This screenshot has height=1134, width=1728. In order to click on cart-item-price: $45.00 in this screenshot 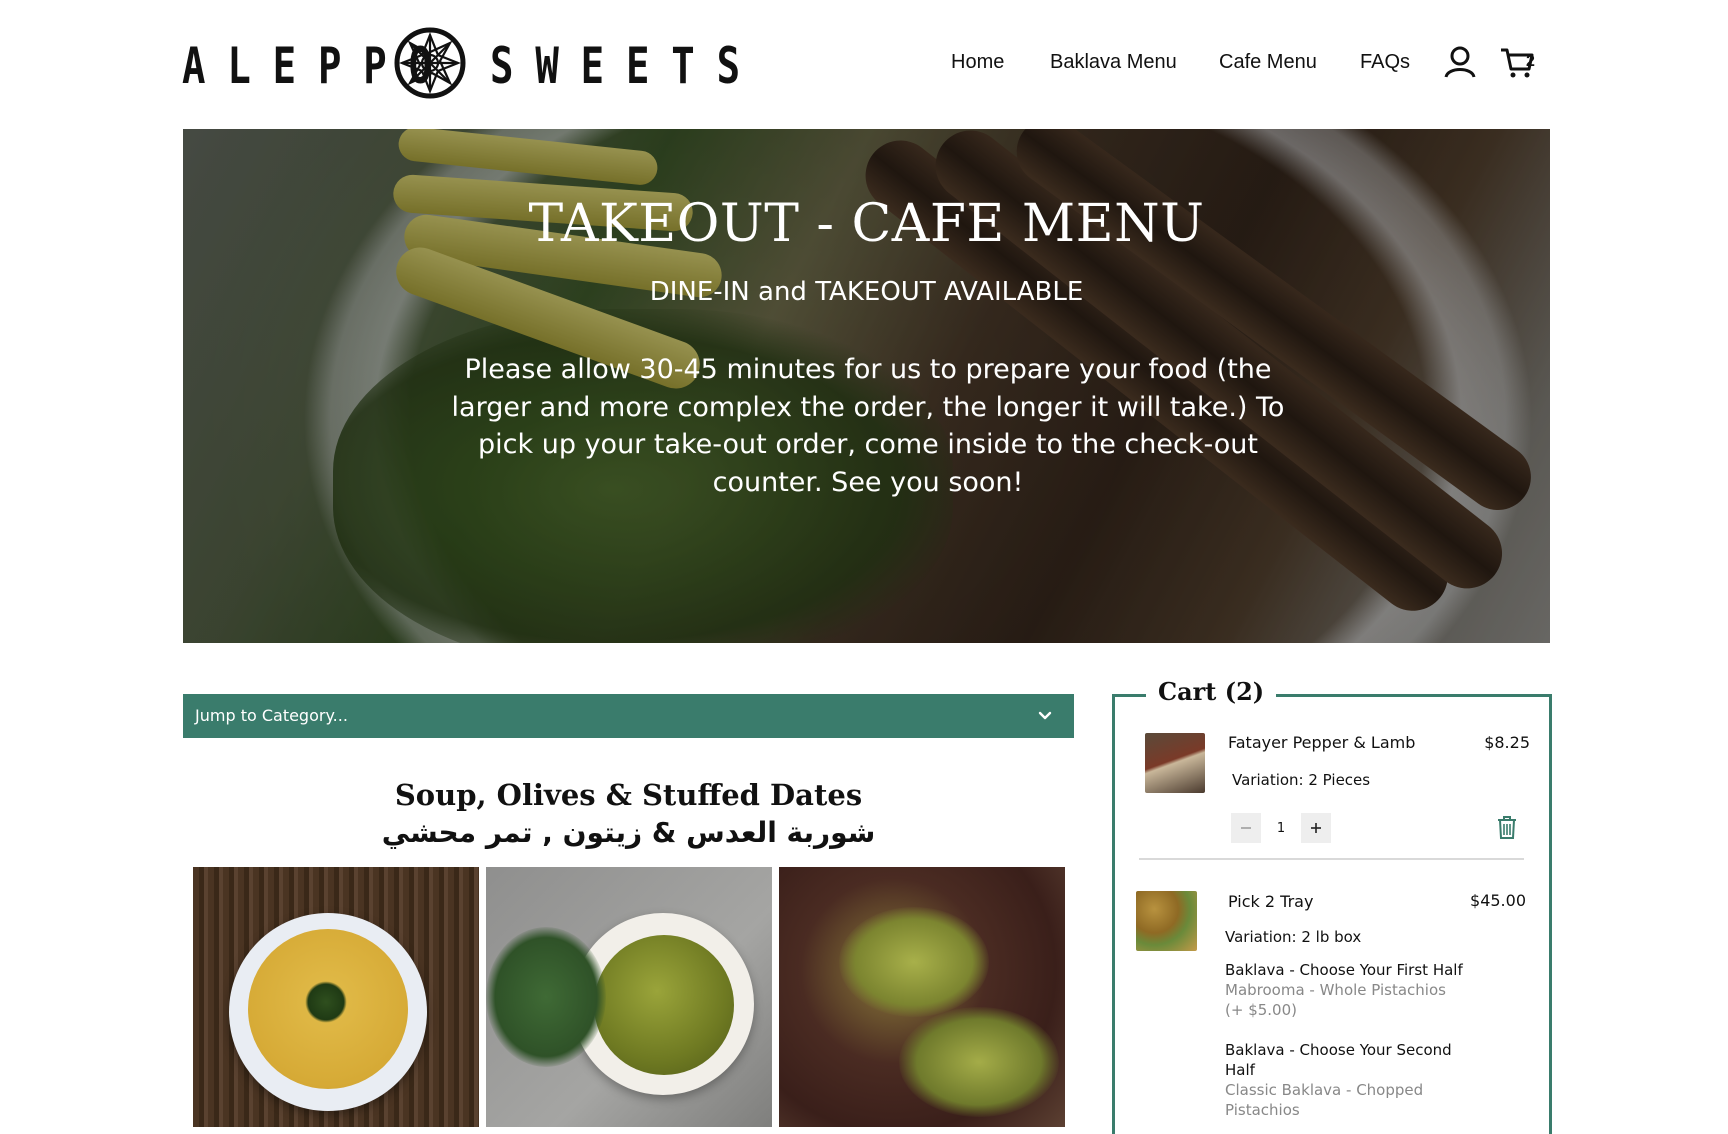, I will do `click(1498, 900)`.